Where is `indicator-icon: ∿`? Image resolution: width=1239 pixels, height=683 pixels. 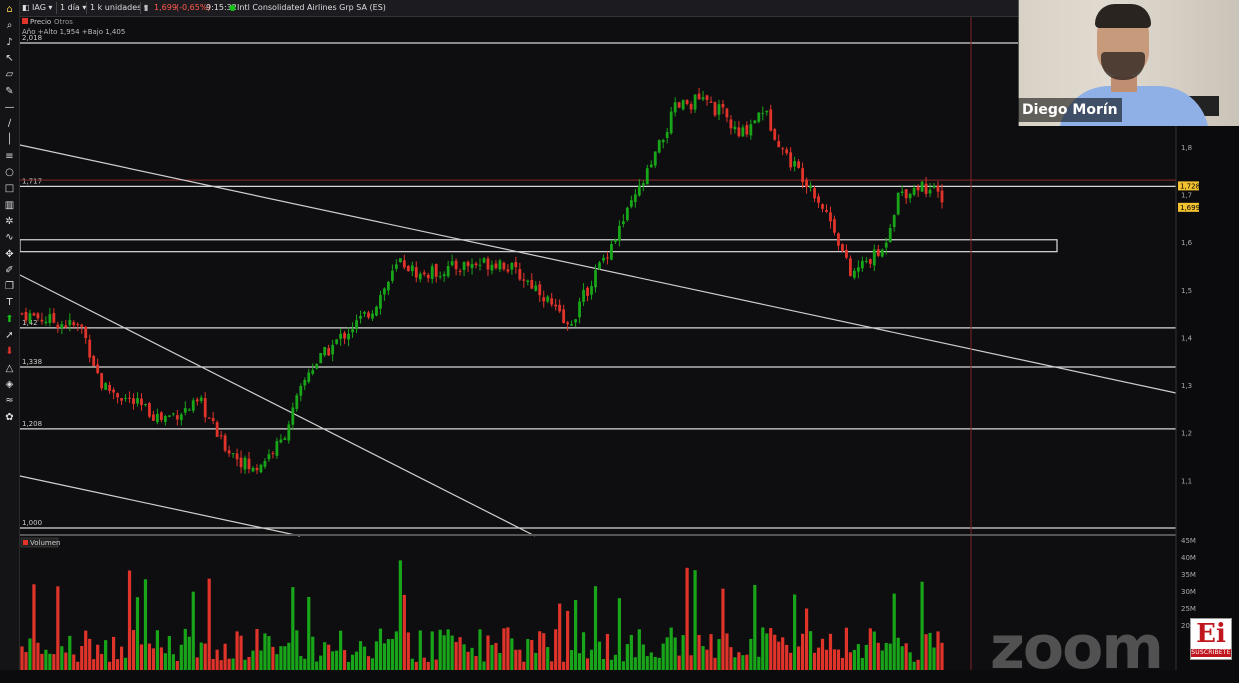
indicator-icon: ∿ is located at coordinates (9, 237).